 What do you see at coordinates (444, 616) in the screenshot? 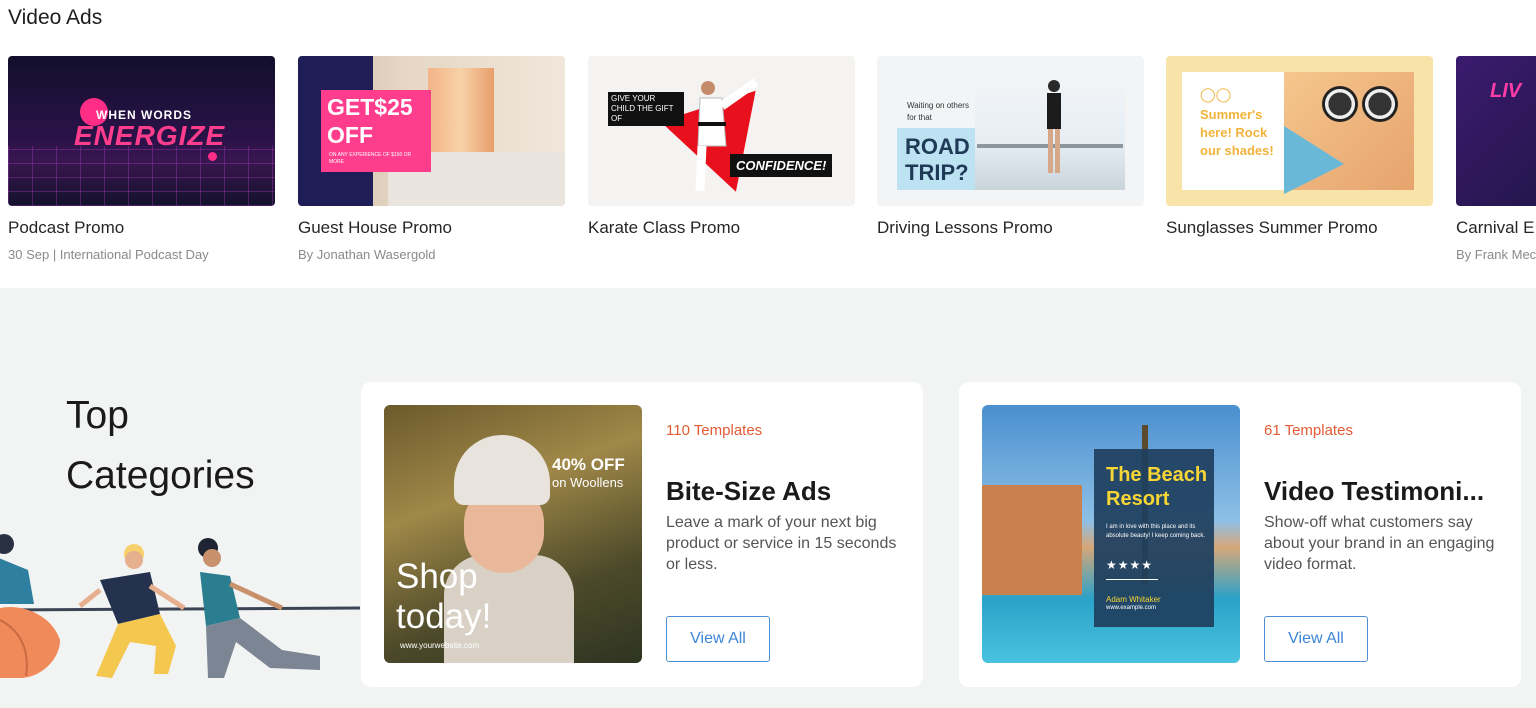
I see `image-text: today!` at bounding box center [444, 616].